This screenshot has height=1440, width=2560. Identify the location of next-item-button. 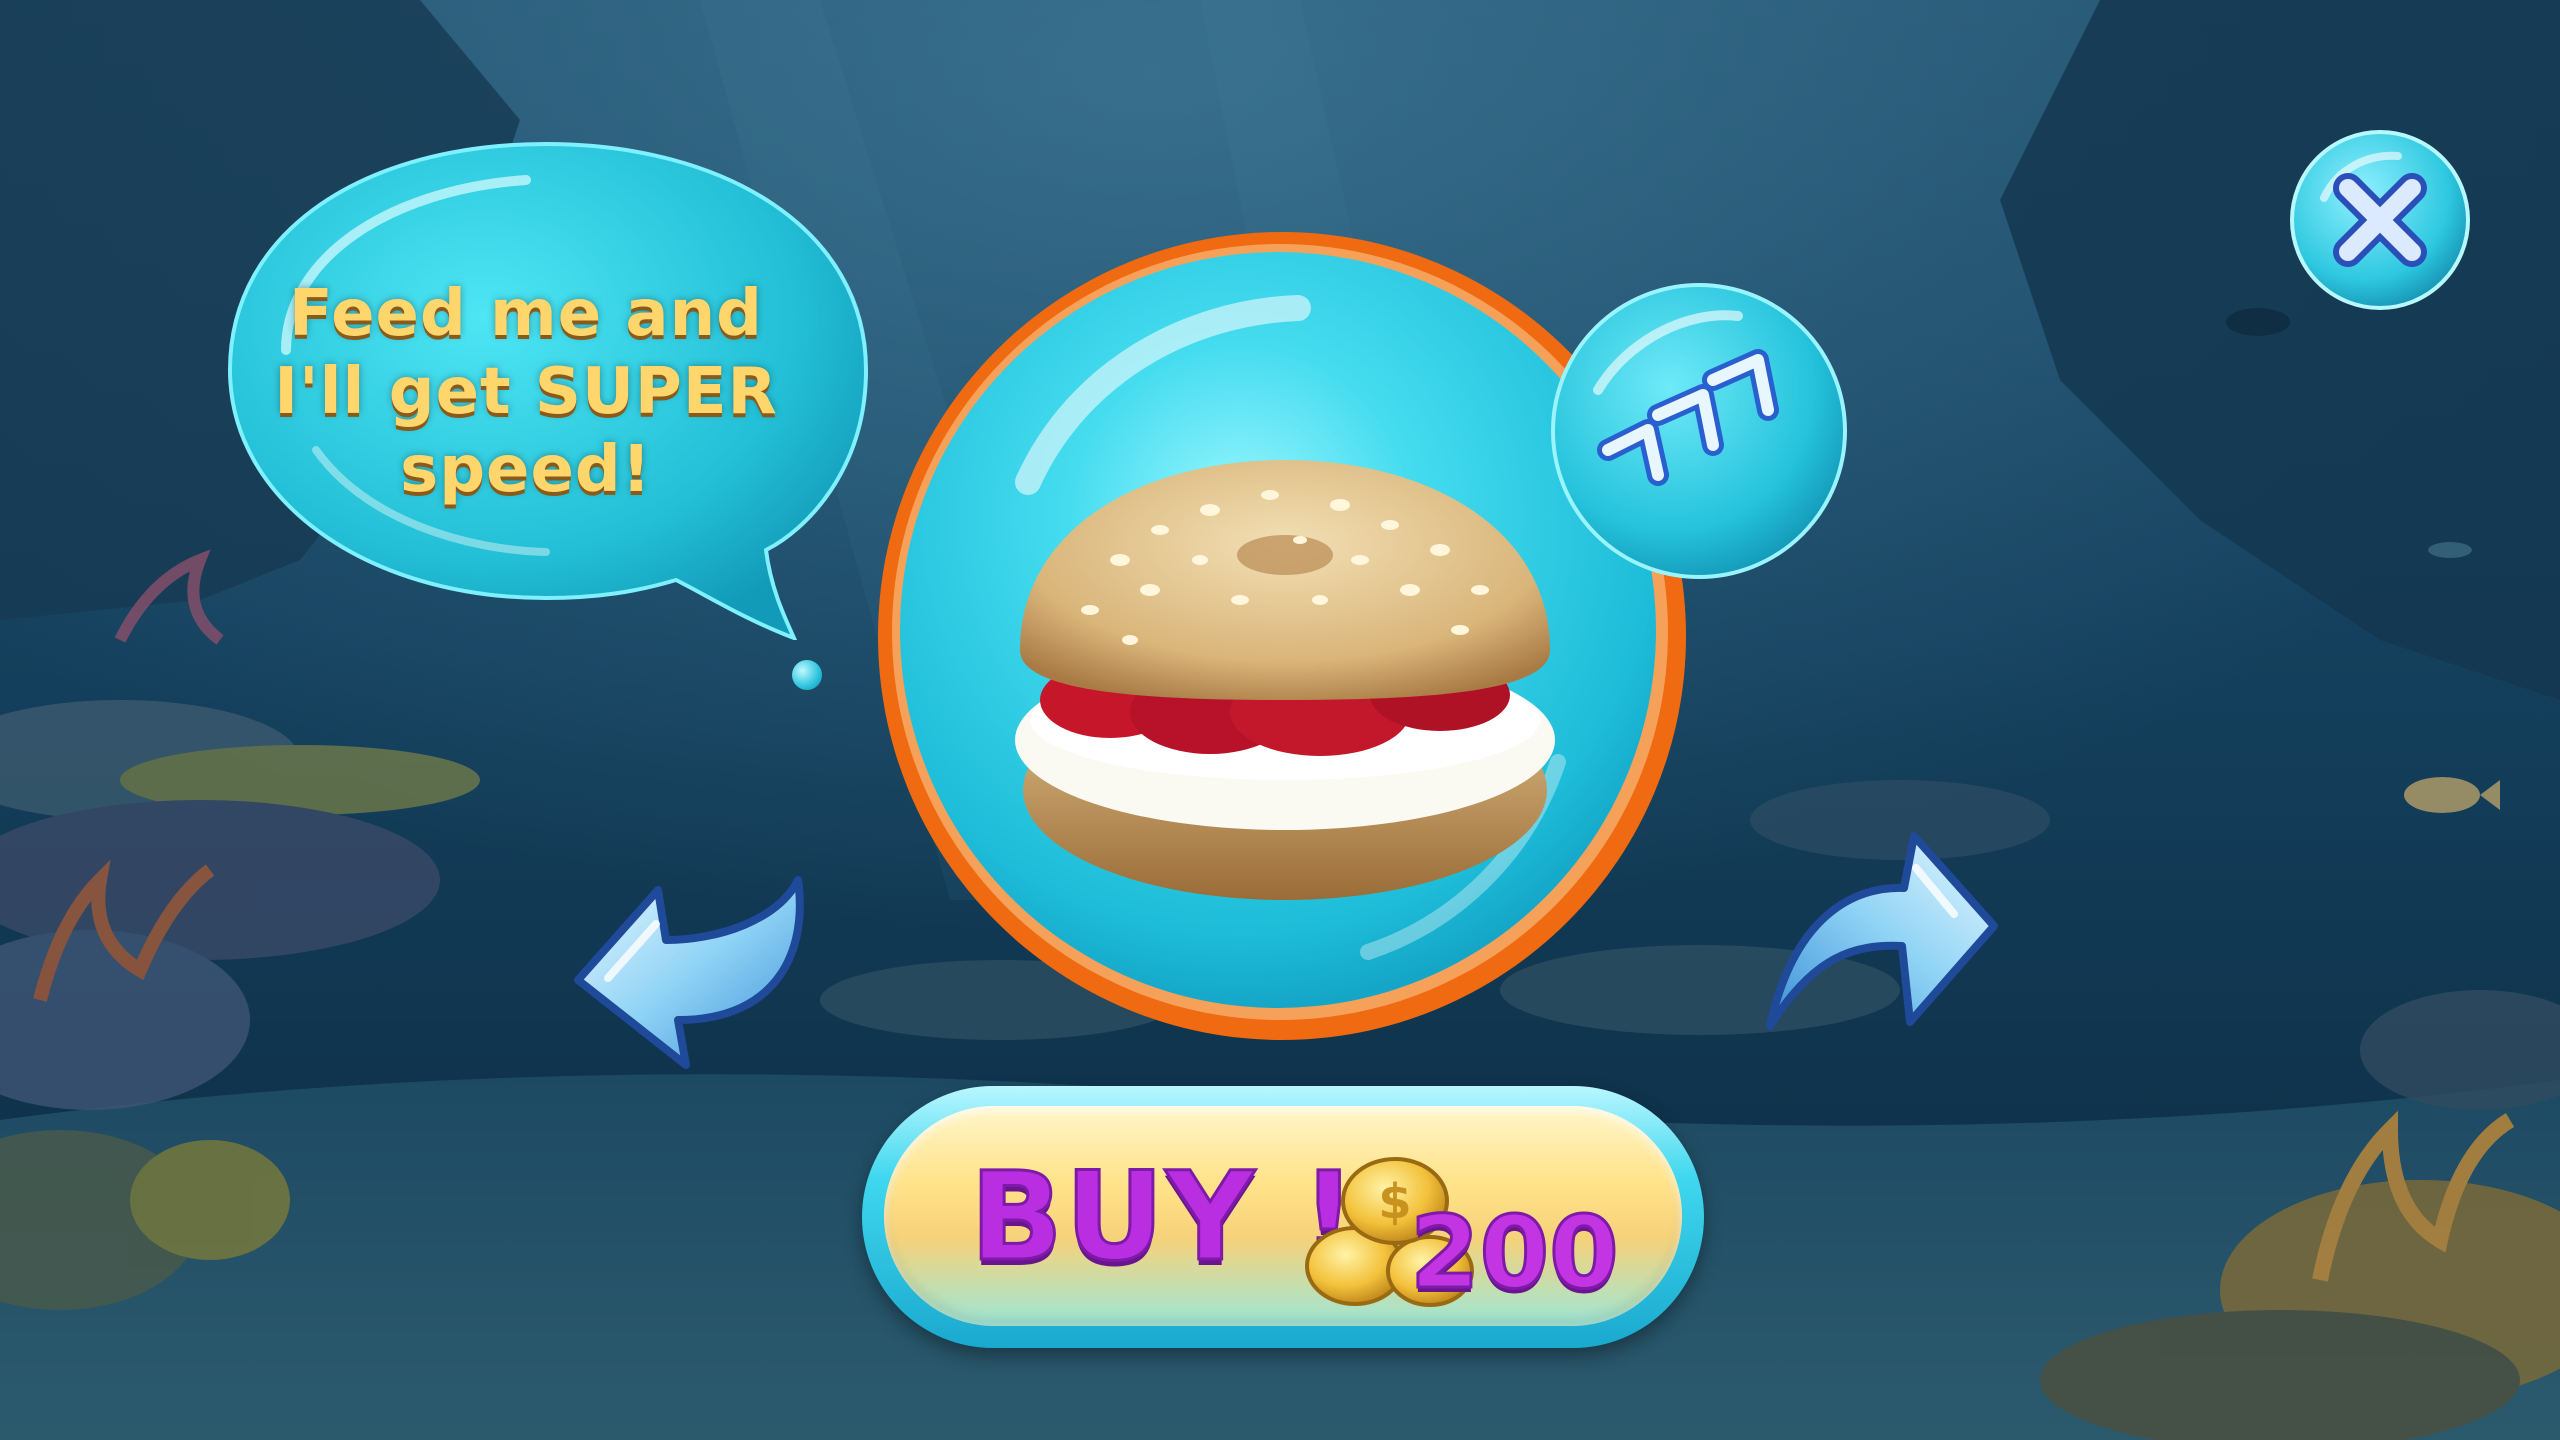
(1879, 931).